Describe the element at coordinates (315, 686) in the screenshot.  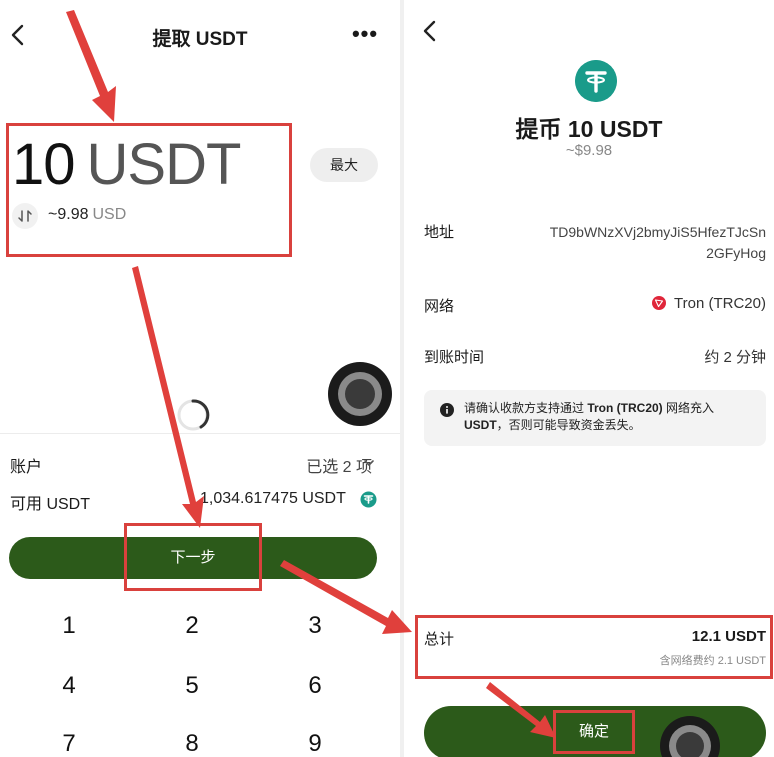
I see `keypad-key: 6` at that location.